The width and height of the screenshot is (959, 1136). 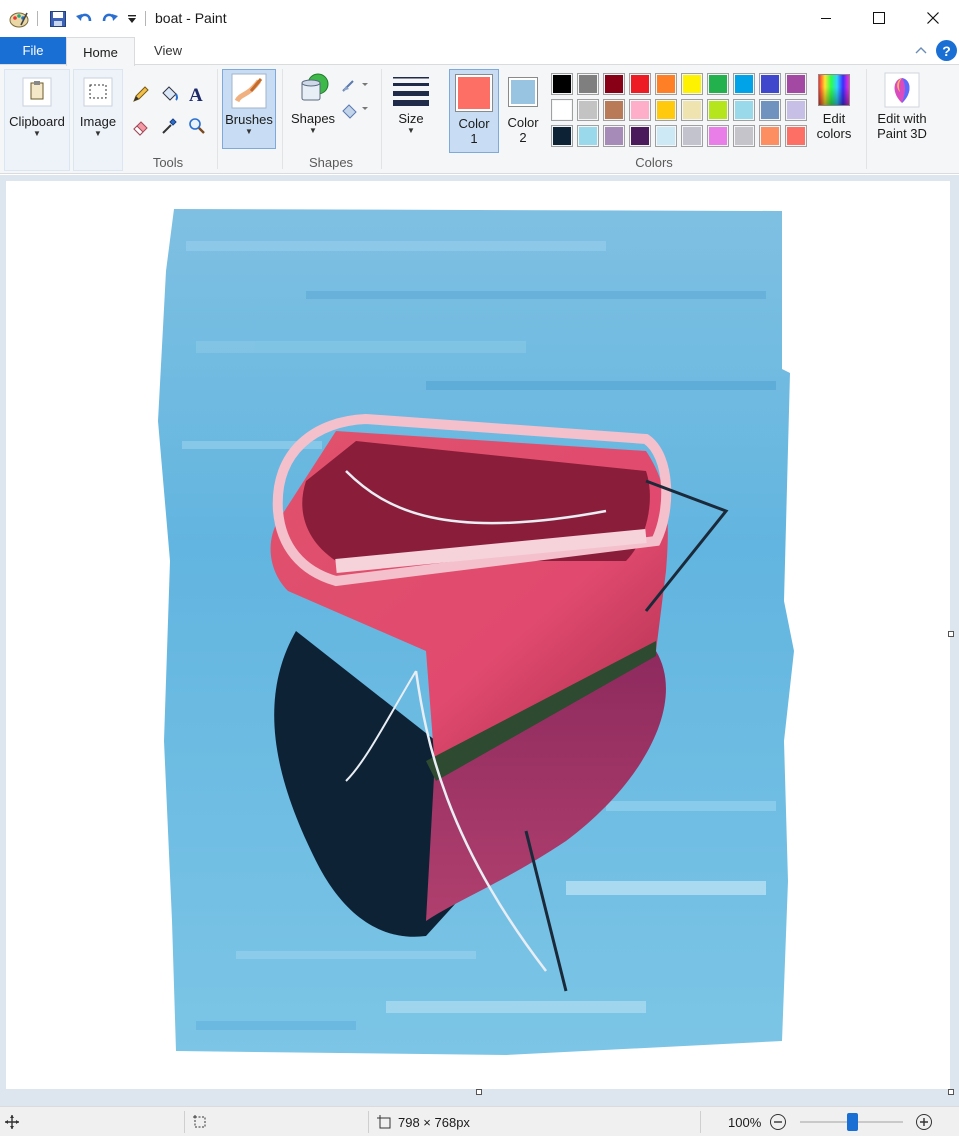 What do you see at coordinates (100, 51) in the screenshot?
I see `tab-home: Home` at bounding box center [100, 51].